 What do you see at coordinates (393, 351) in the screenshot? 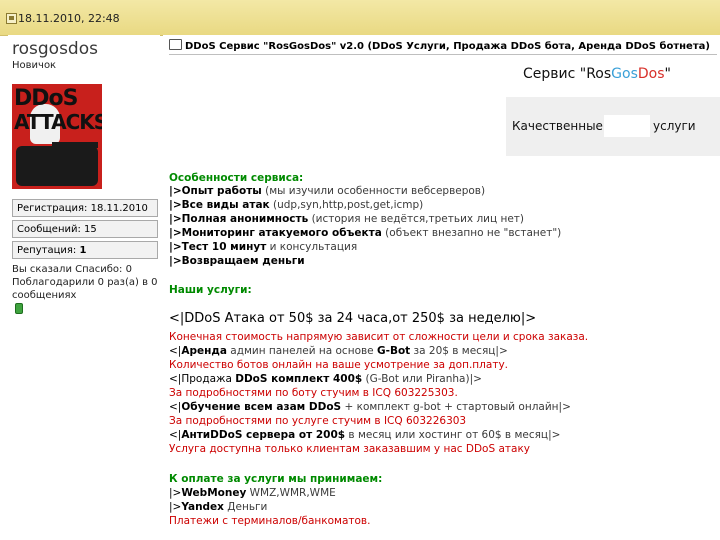
I see `service-rent-gbot: G-Bot` at bounding box center [393, 351].